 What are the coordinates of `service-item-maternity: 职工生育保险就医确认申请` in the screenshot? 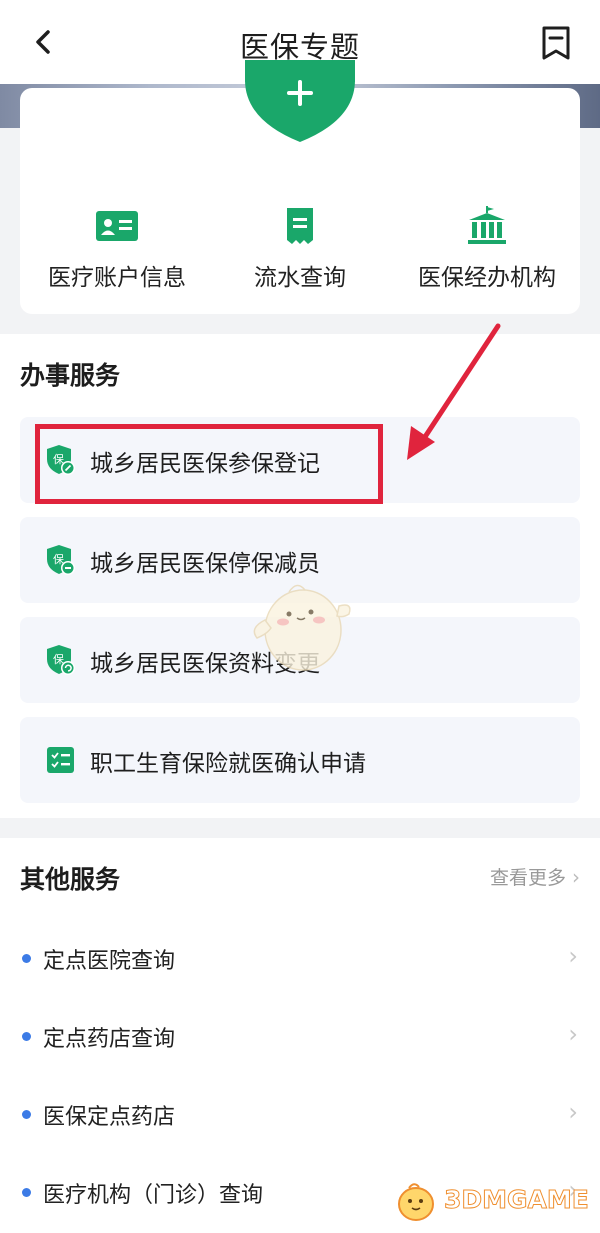 It's located at (300, 760).